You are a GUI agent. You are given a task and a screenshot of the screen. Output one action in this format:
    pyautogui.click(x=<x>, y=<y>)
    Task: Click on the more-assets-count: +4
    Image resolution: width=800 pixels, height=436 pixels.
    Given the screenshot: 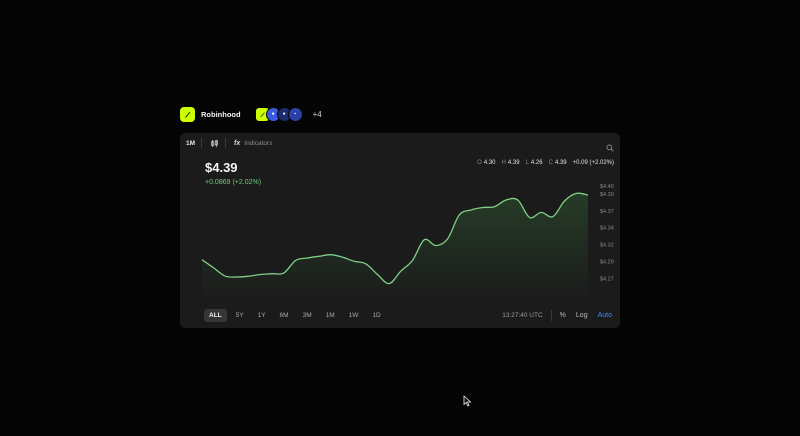 What is the action you would take?
    pyautogui.click(x=317, y=114)
    